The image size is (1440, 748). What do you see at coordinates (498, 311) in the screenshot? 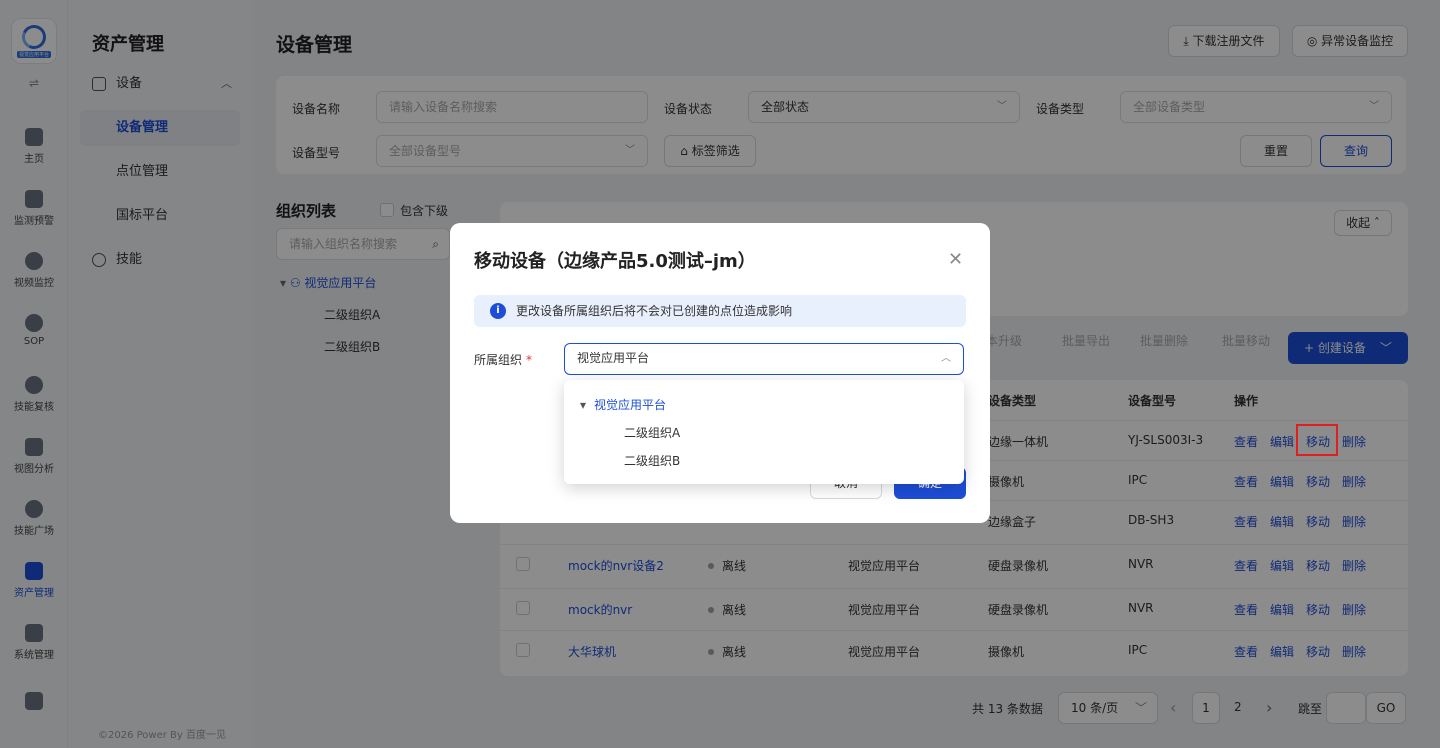
I see `info-icon: i` at bounding box center [498, 311].